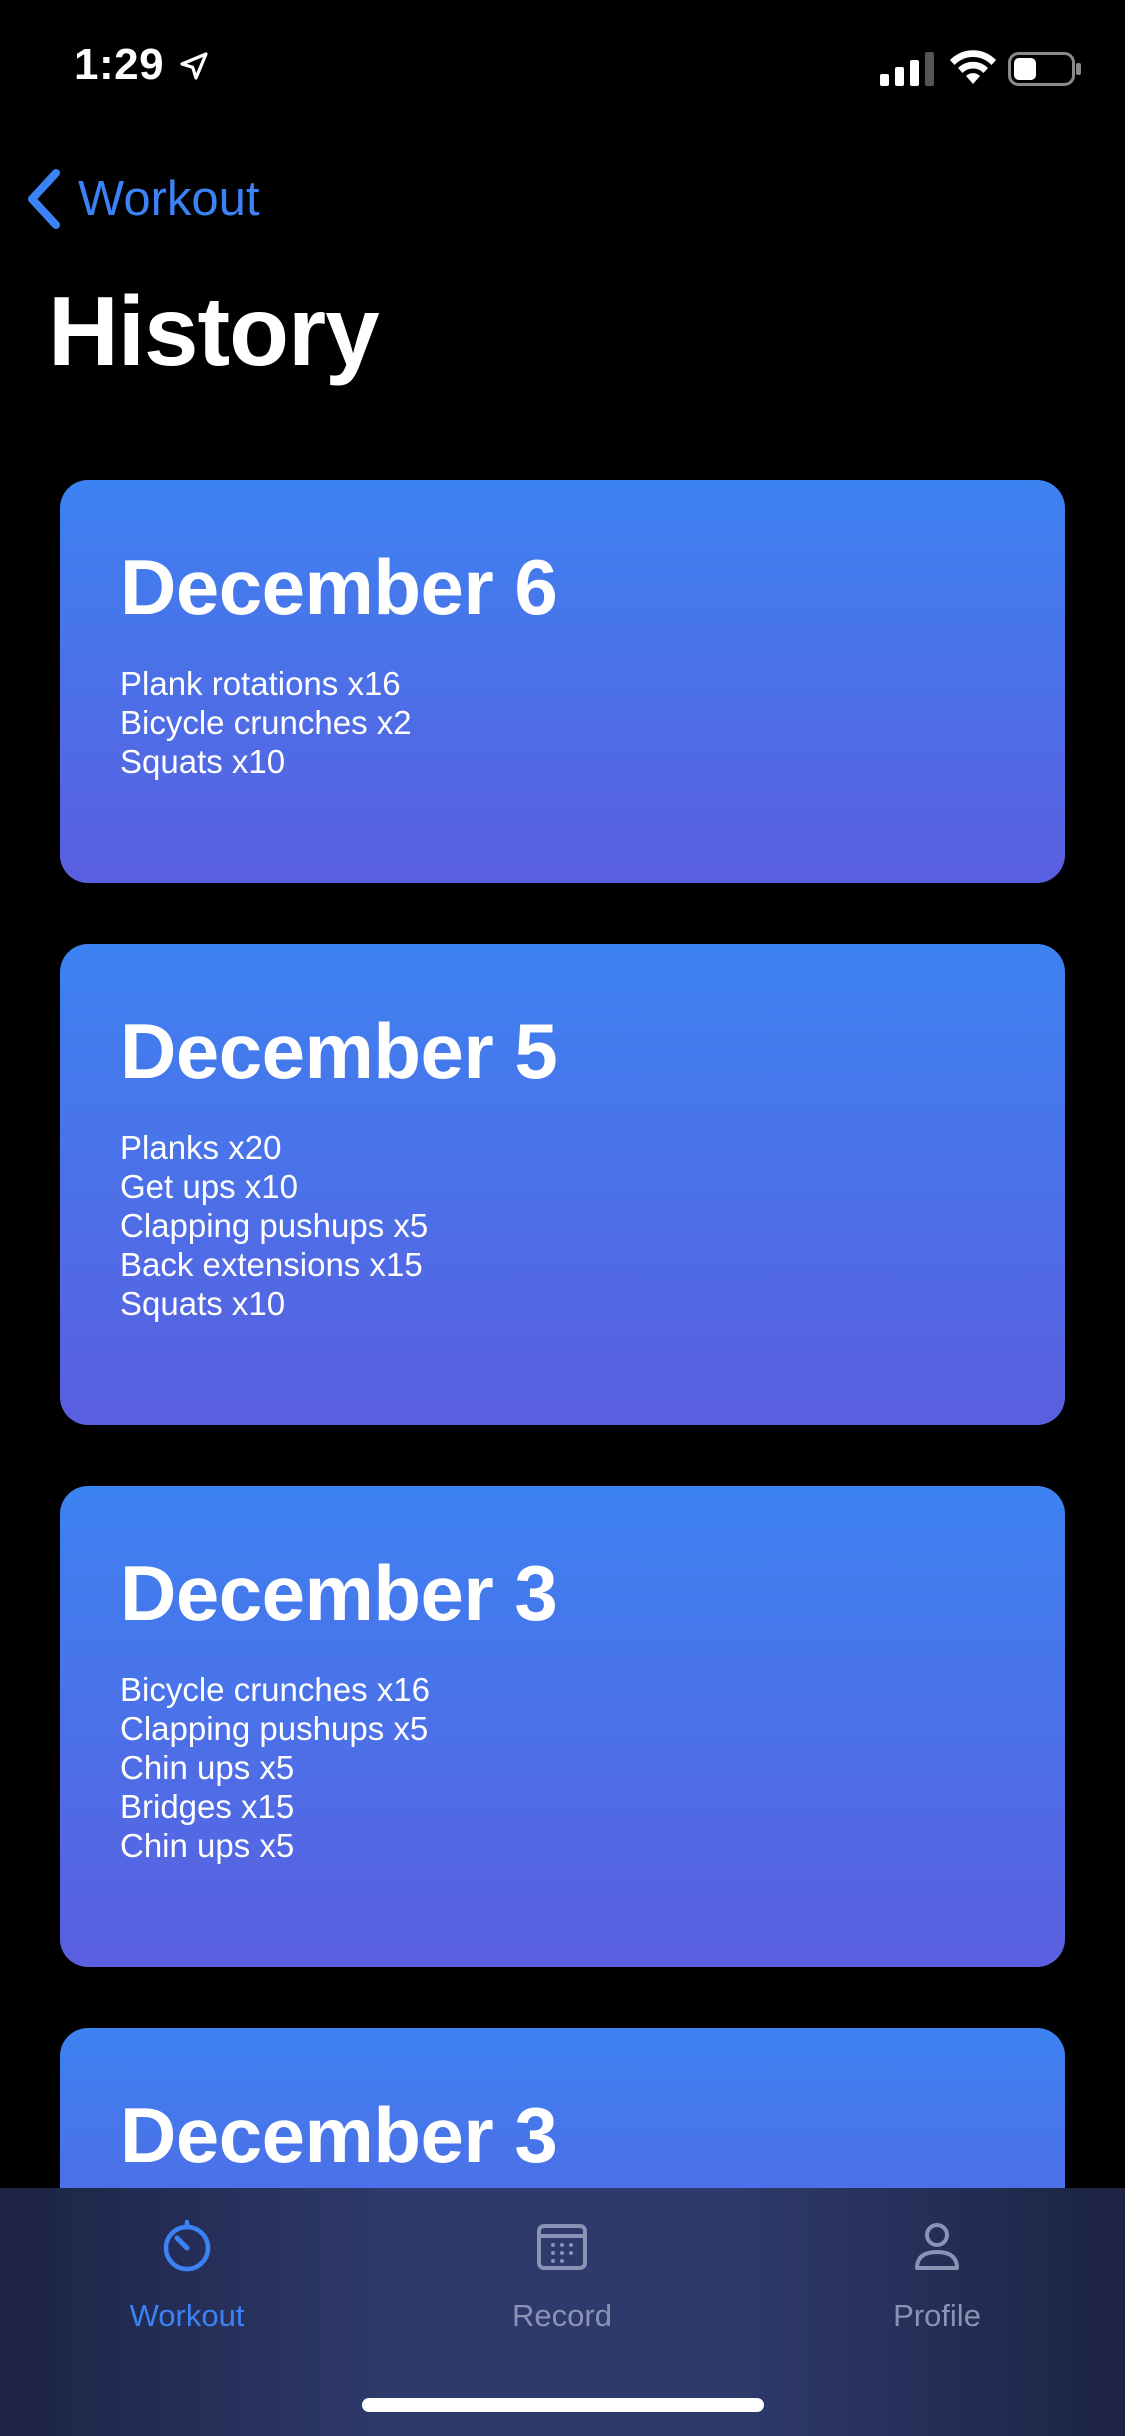  Describe the element at coordinates (339, 1051) in the screenshot. I see `card-date: December 5` at that location.